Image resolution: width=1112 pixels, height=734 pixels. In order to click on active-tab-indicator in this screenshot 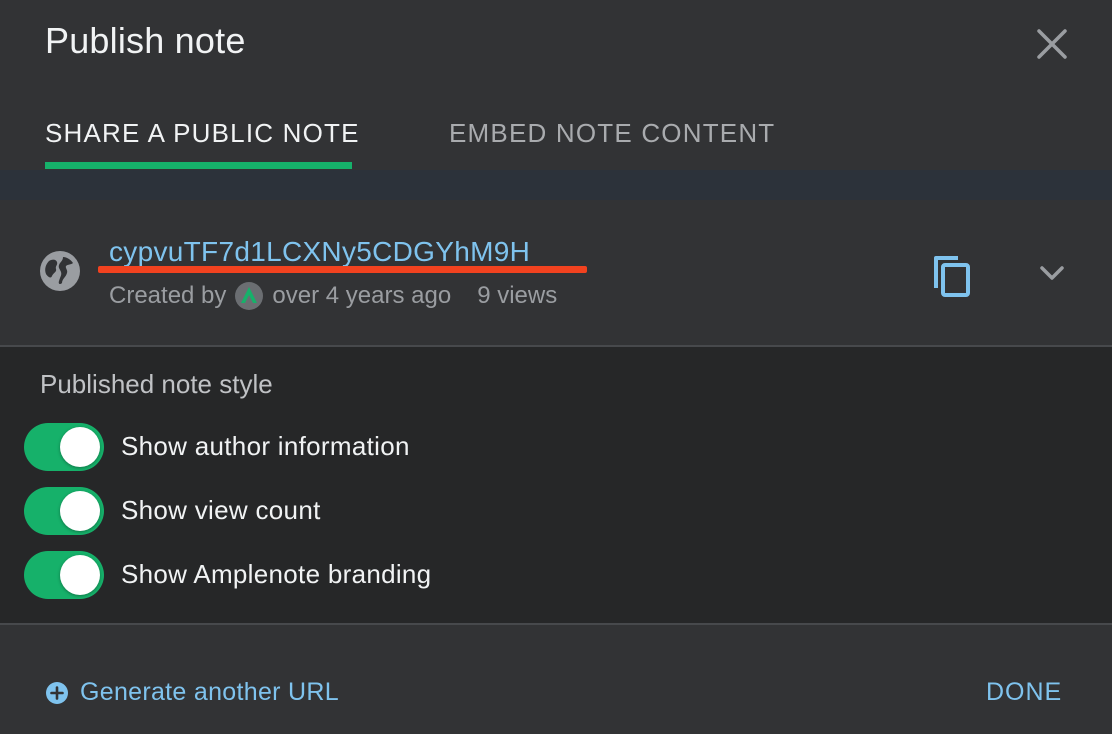, I will do `click(198, 165)`.